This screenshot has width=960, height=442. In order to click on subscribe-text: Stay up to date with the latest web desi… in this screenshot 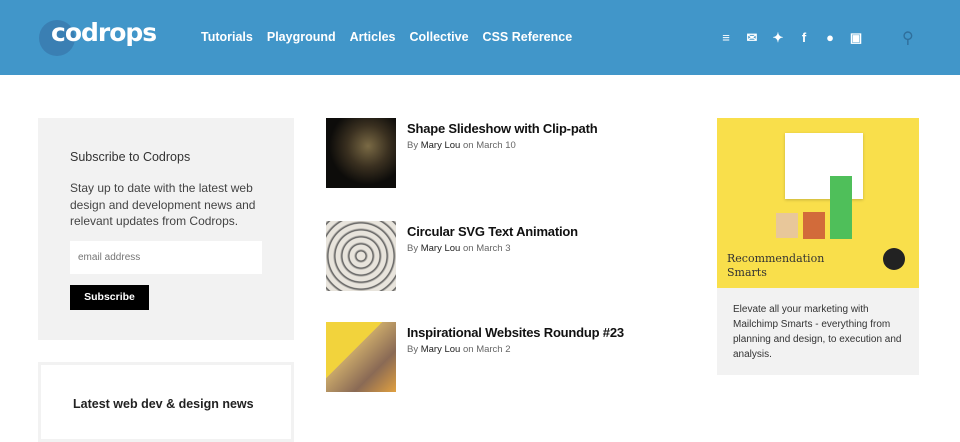, I will do `click(163, 204)`.